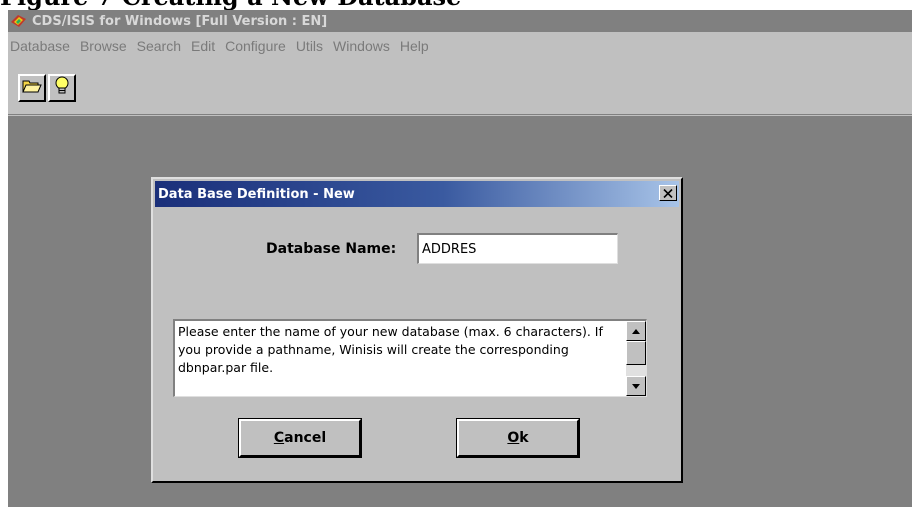 This screenshot has height=507, width=912. I want to click on menu-database: Database, so click(41, 46).